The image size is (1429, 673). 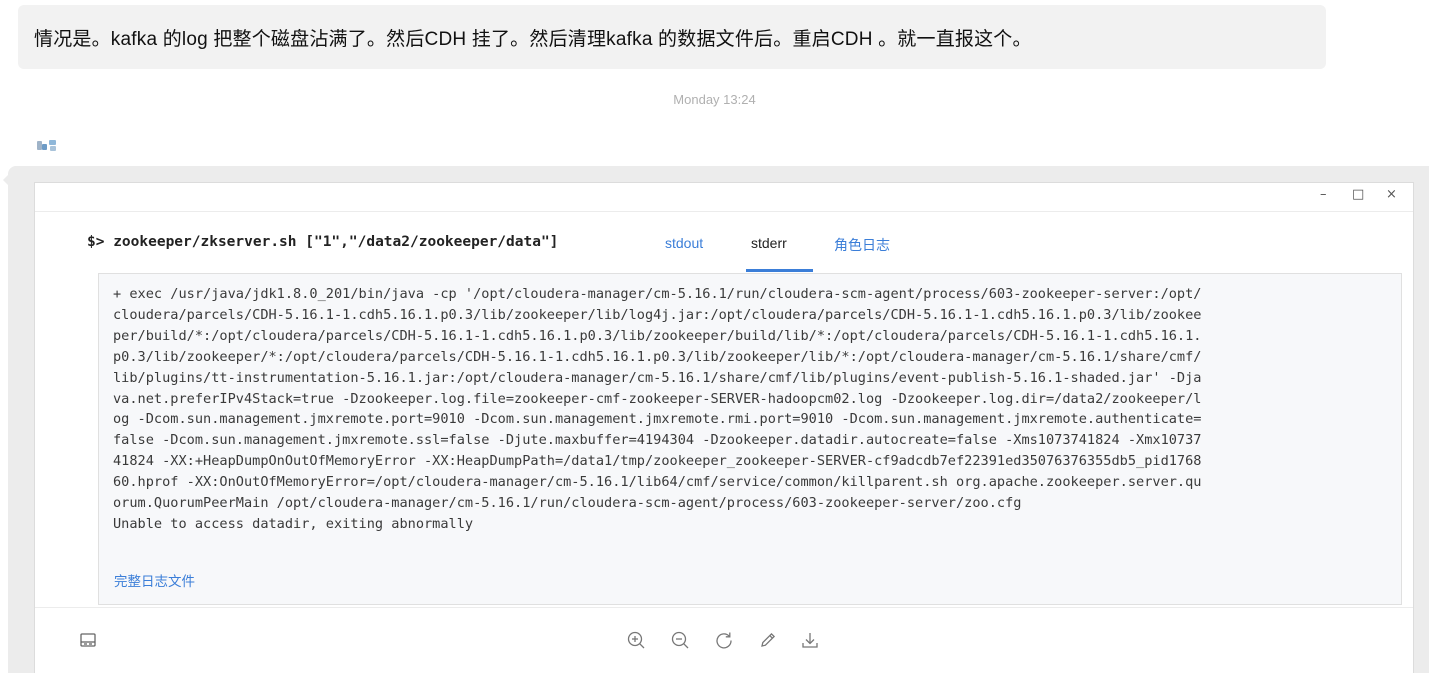 I want to click on tab-stderr: stderr, so click(x=769, y=243).